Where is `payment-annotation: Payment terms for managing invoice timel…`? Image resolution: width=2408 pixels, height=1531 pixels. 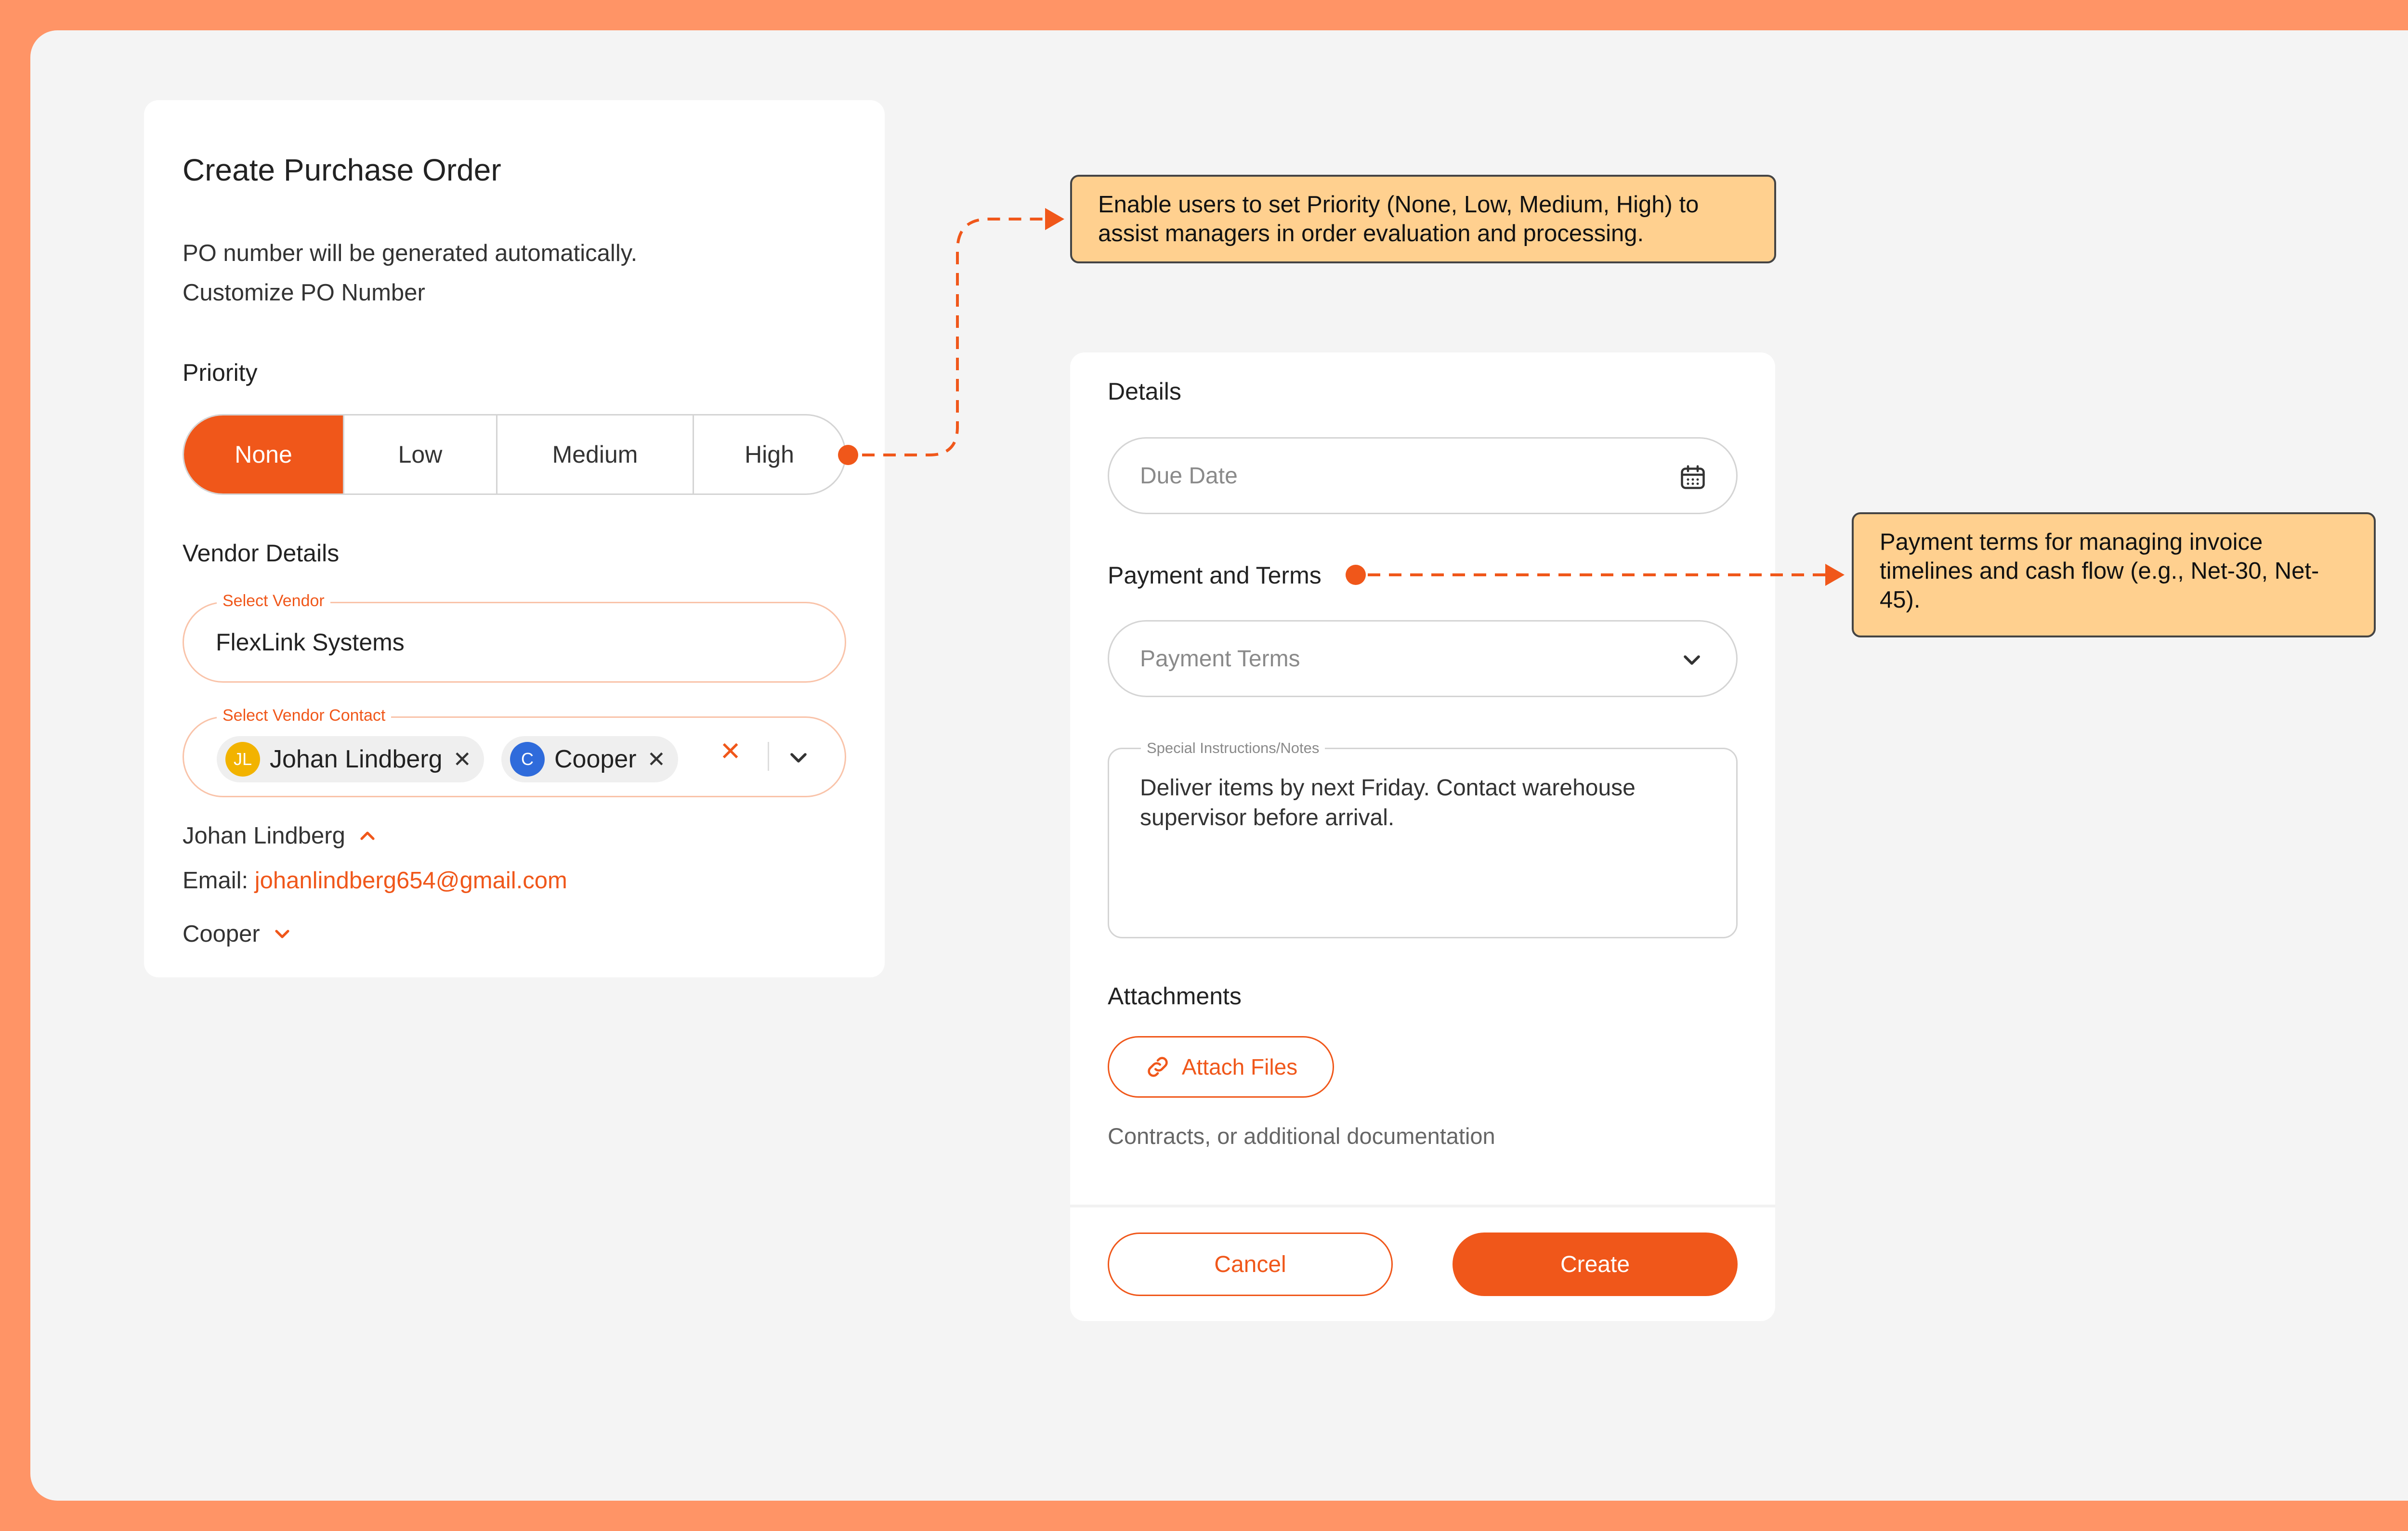
payment-annotation: Payment terms for managing invoice timel… is located at coordinates (2114, 574).